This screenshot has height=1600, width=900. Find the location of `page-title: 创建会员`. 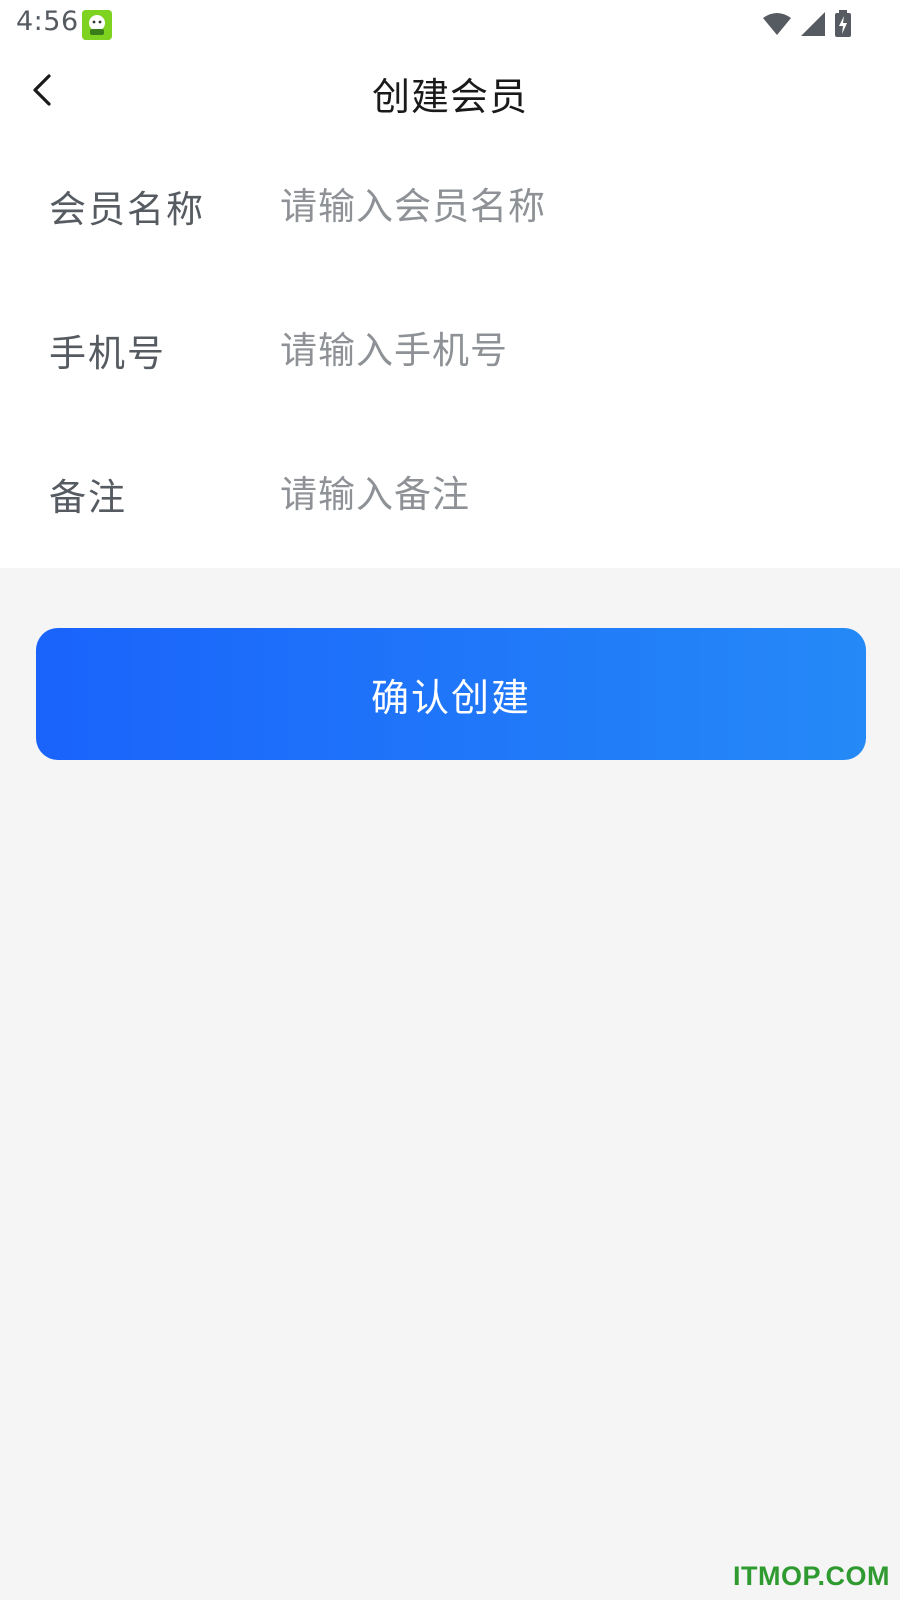

page-title: 创建会员 is located at coordinates (449, 97).